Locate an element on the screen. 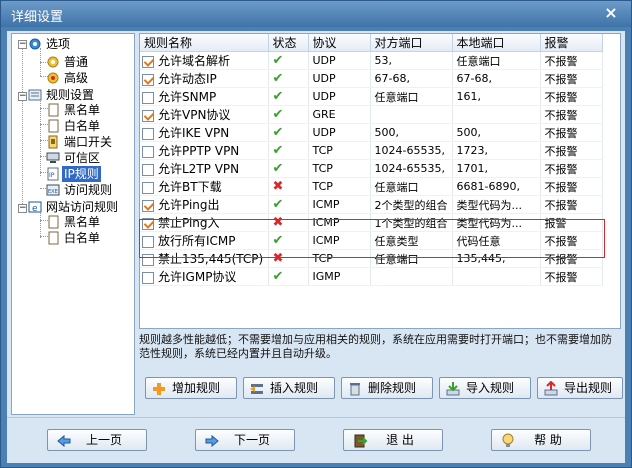 The width and height of the screenshot is (632, 468). table-row: 放行所有ICMP ✔ ICMP 任意类型 代码任意 不报警 is located at coordinates (371, 240).